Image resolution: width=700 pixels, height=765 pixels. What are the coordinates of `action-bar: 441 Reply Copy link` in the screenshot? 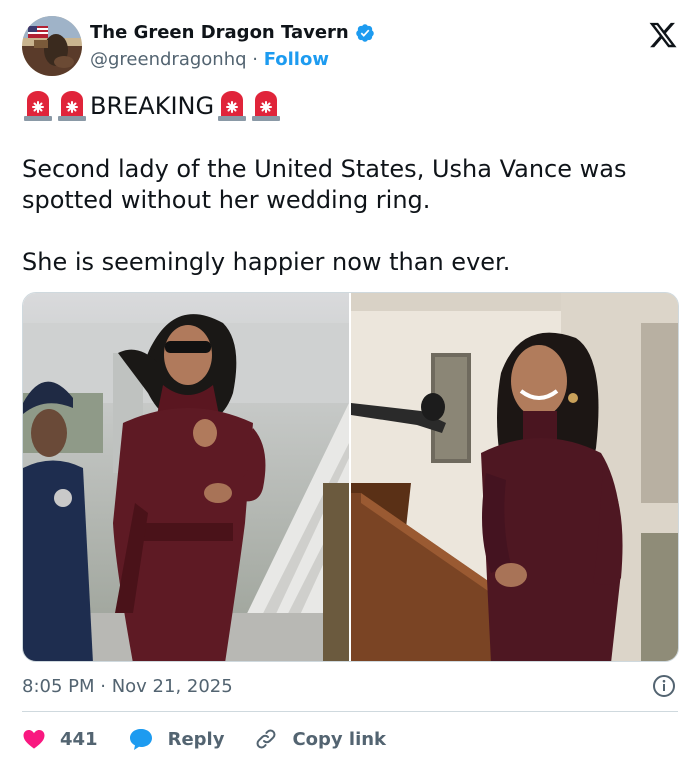 It's located at (219, 739).